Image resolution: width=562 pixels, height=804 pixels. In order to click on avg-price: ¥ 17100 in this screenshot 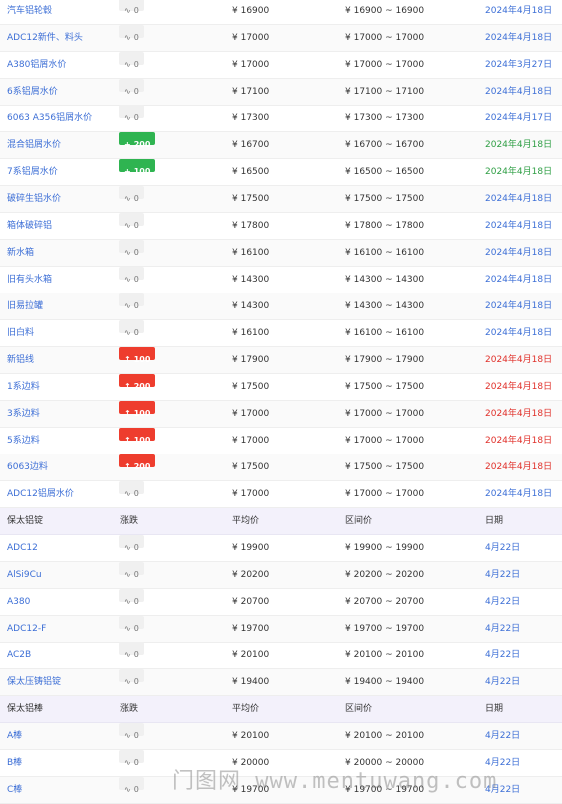, I will do `click(251, 91)`.